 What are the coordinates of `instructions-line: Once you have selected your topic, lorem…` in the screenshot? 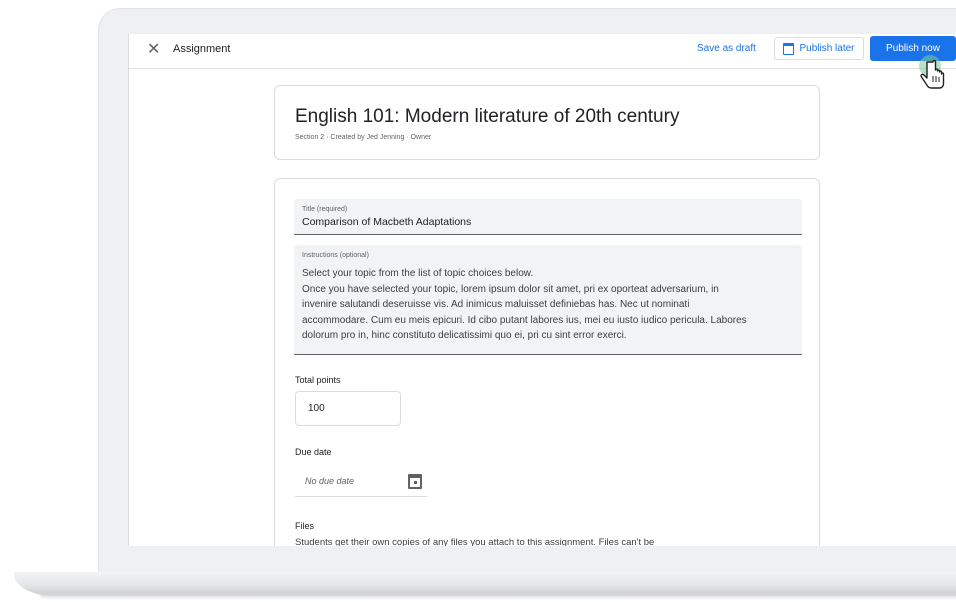 It's located at (510, 289).